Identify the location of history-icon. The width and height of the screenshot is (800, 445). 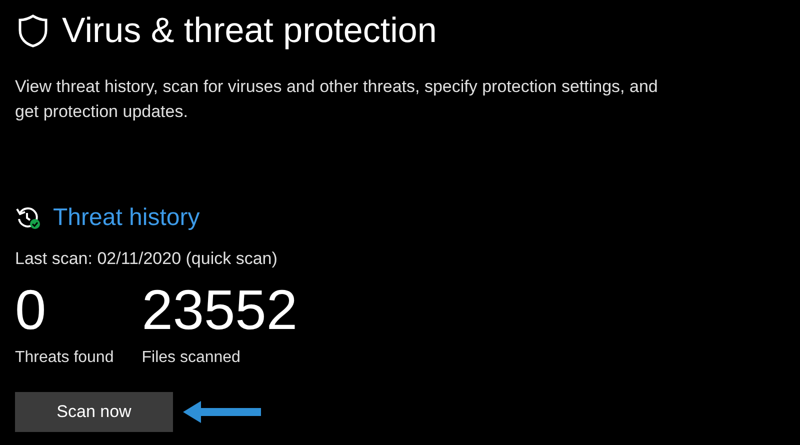
(28, 218).